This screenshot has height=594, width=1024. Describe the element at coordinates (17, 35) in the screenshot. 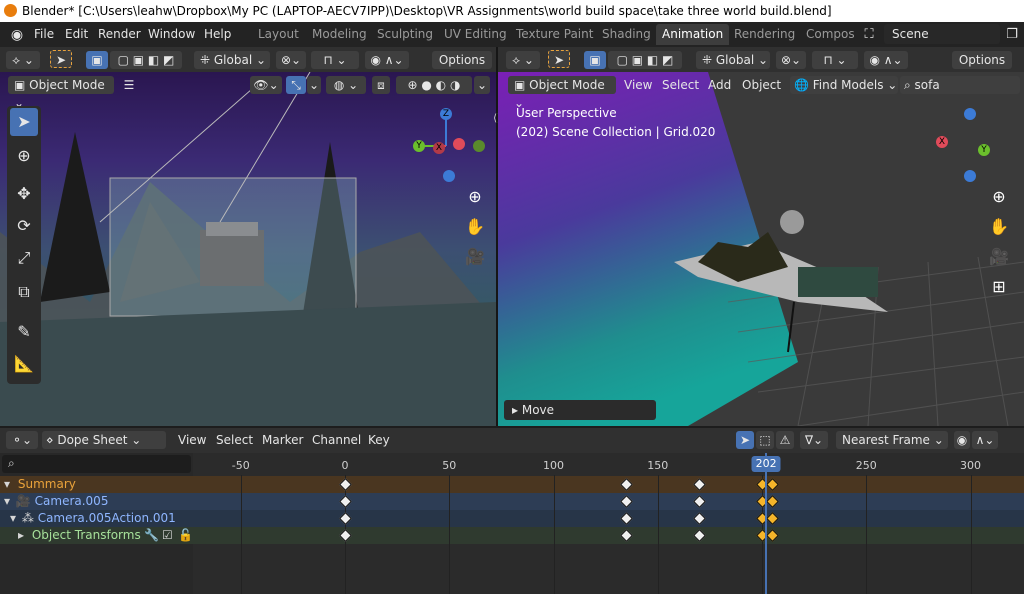

I see `blender-menu-icon: ◉` at that location.